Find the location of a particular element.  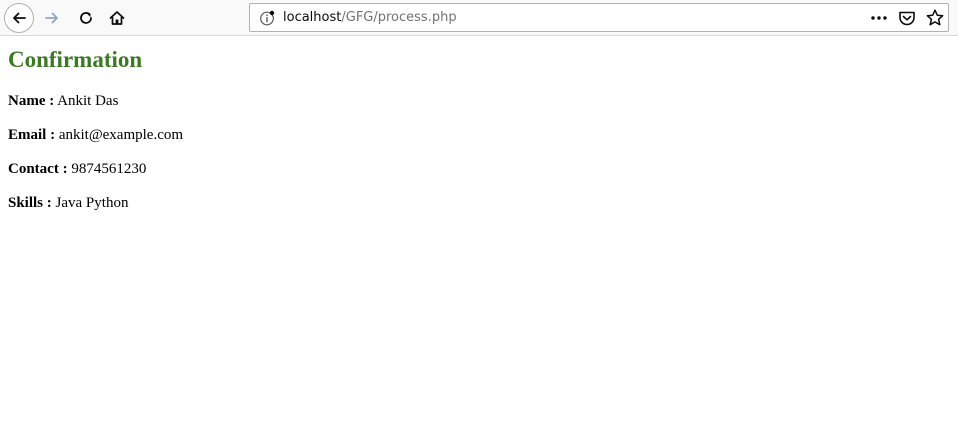

back-arrow-icon is located at coordinates (19, 18).